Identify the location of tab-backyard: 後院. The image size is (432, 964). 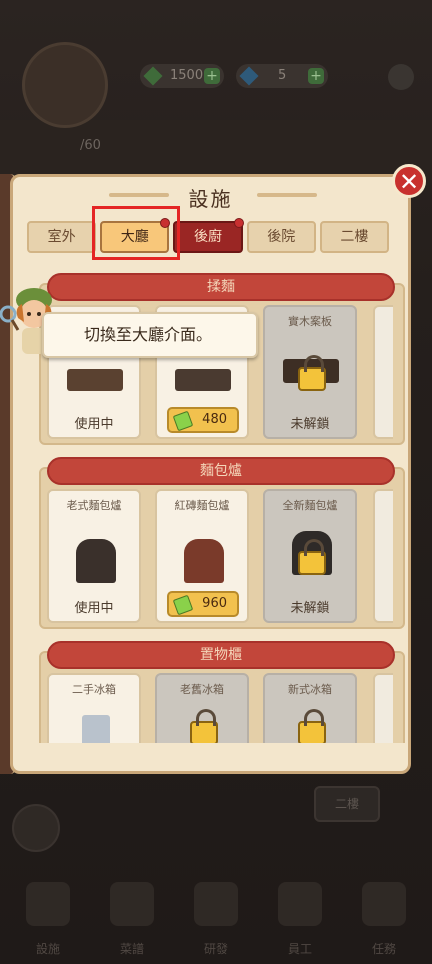
(281, 237).